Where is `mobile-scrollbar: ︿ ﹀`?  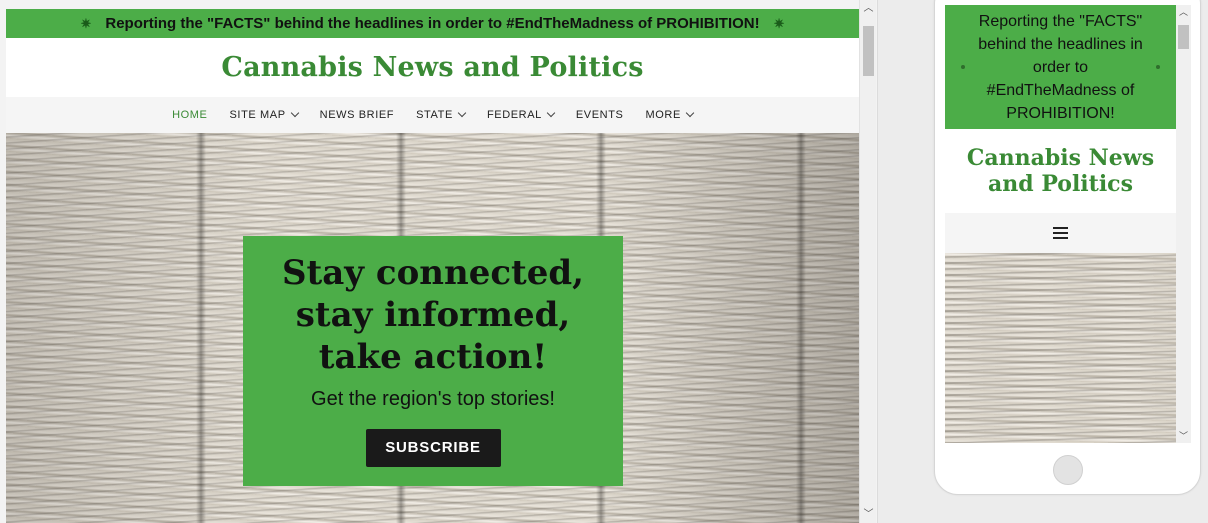
mobile-scrollbar: ︿ ﹀ is located at coordinates (1183, 224).